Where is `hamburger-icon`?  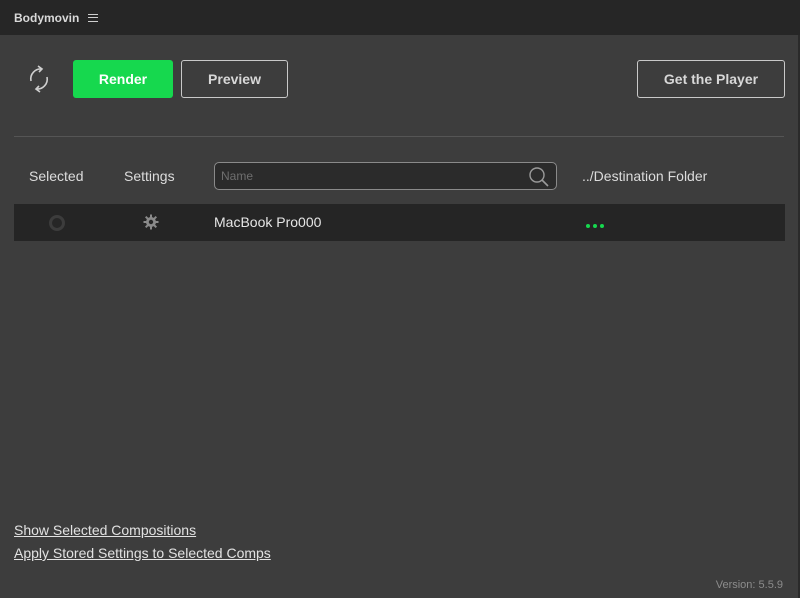
hamburger-icon is located at coordinates (93, 17).